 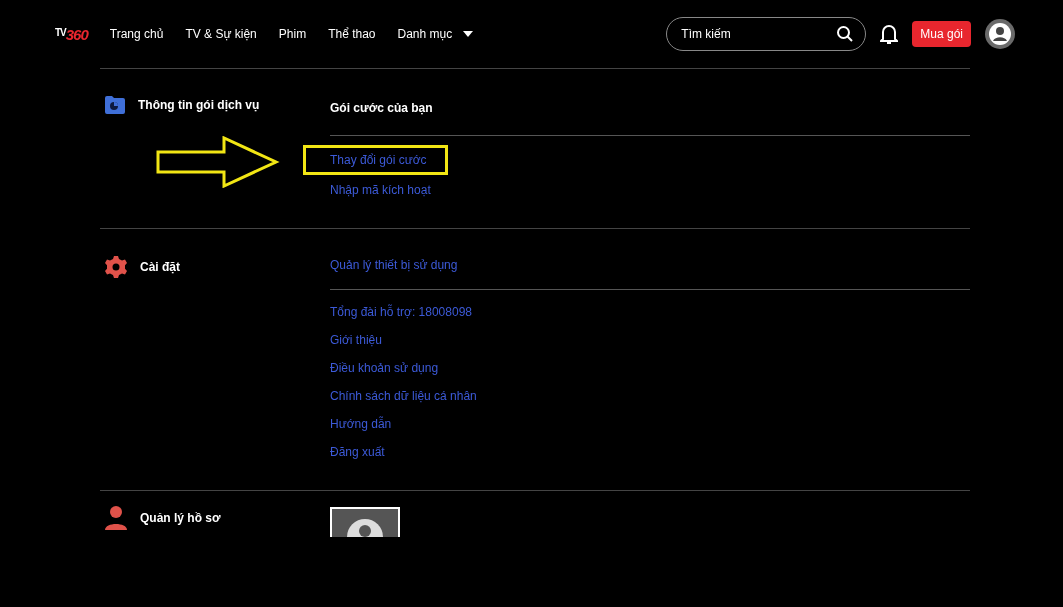 What do you see at coordinates (403, 396) in the screenshot?
I see `menu-link: Chính sách dữ liệu cá nhân` at bounding box center [403, 396].